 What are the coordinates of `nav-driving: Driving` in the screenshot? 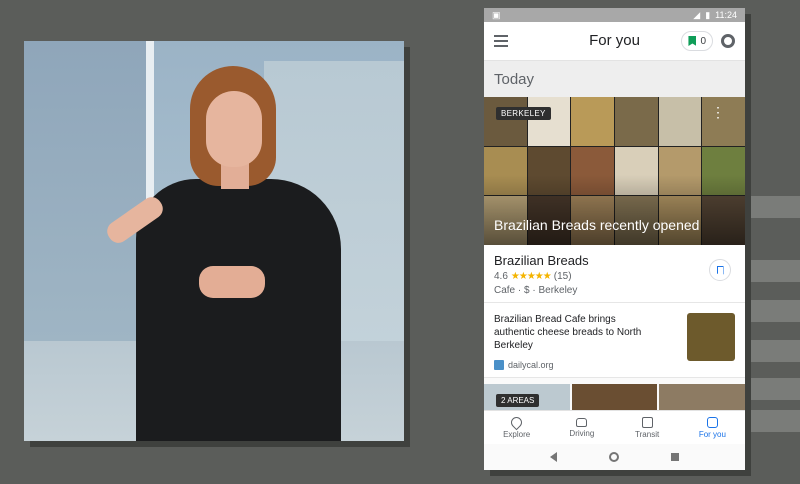 It's located at (581, 428).